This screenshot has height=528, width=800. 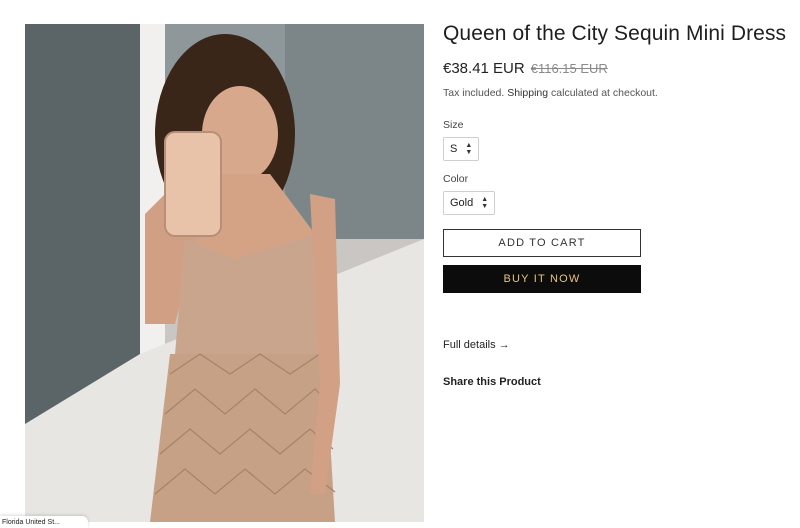 What do you see at coordinates (492, 382) in the screenshot?
I see `share-heading: Share this Product` at bounding box center [492, 382].